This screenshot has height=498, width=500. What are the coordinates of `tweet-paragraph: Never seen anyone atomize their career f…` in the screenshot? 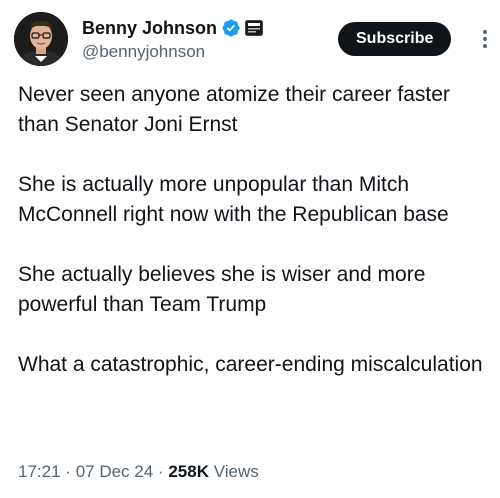 It's located at (234, 109).